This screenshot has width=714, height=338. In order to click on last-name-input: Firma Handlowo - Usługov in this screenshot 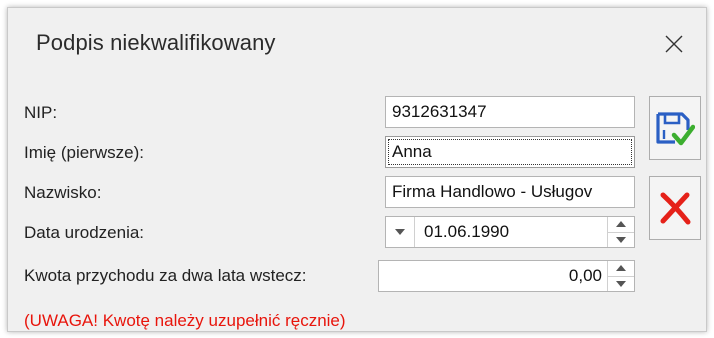, I will do `click(510, 192)`.